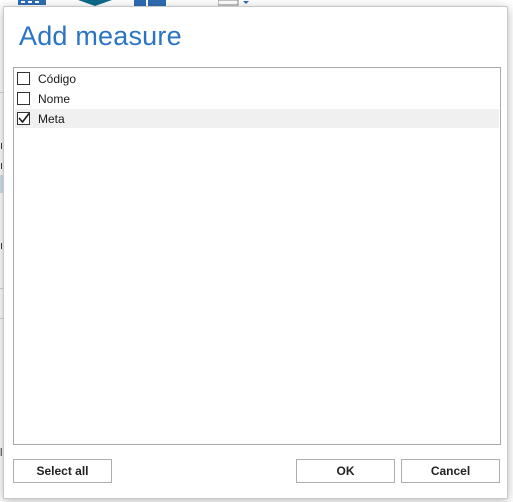 The image size is (513, 502). Describe the element at coordinates (257, 78) in the screenshot. I see `list-item: Código` at that location.